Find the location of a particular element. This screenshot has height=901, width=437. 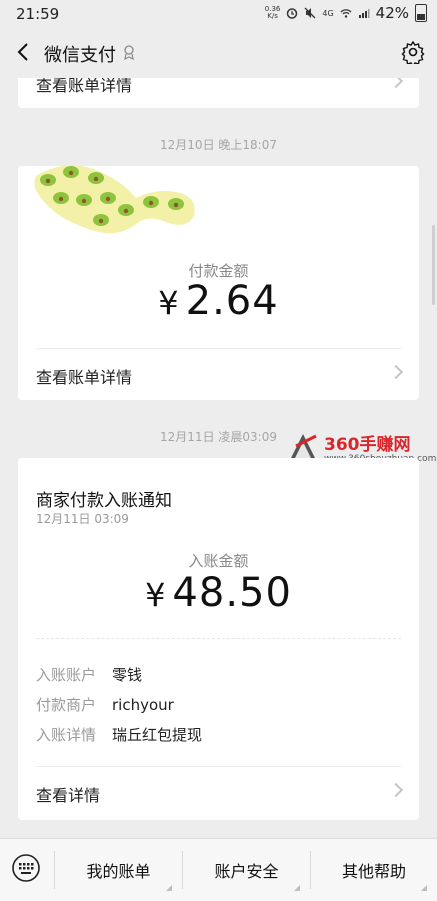

mute-icon is located at coordinates (310, 13).